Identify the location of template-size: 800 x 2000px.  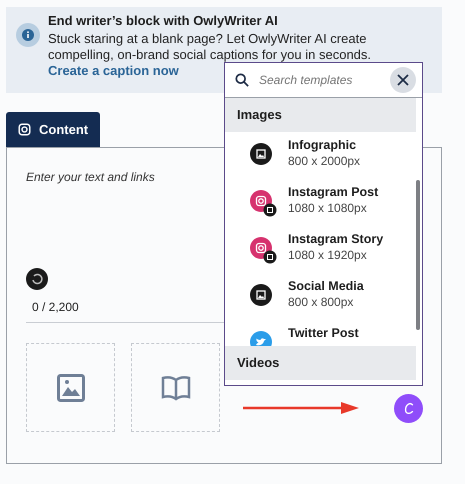
(324, 161).